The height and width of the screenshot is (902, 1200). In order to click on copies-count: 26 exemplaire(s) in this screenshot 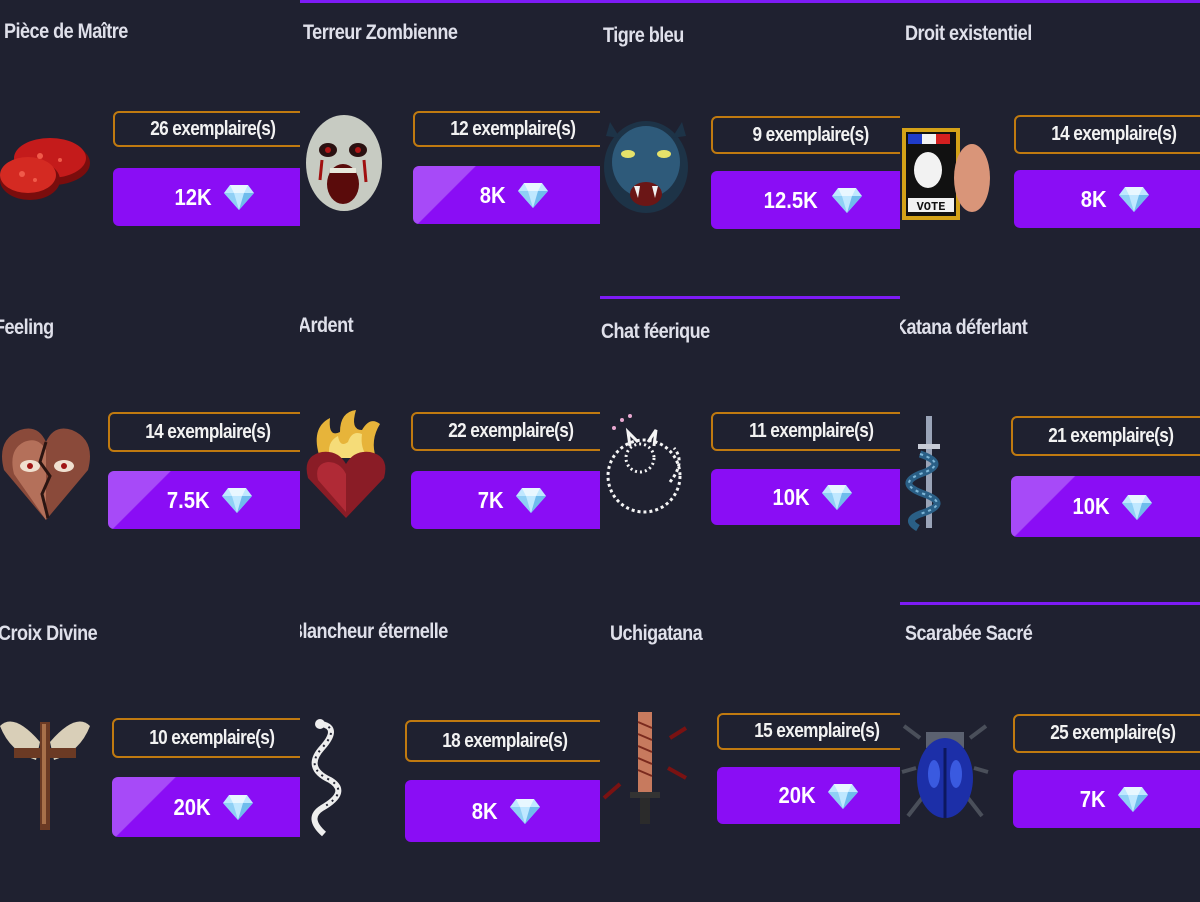, I will do `click(206, 129)`.